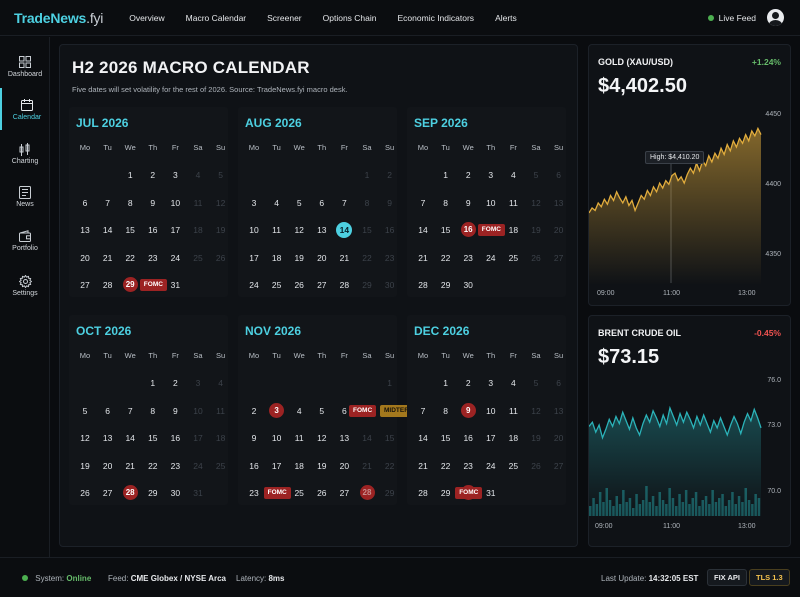 This screenshot has width=800, height=597. I want to click on sidebar-item-settings: Settings, so click(25, 285).